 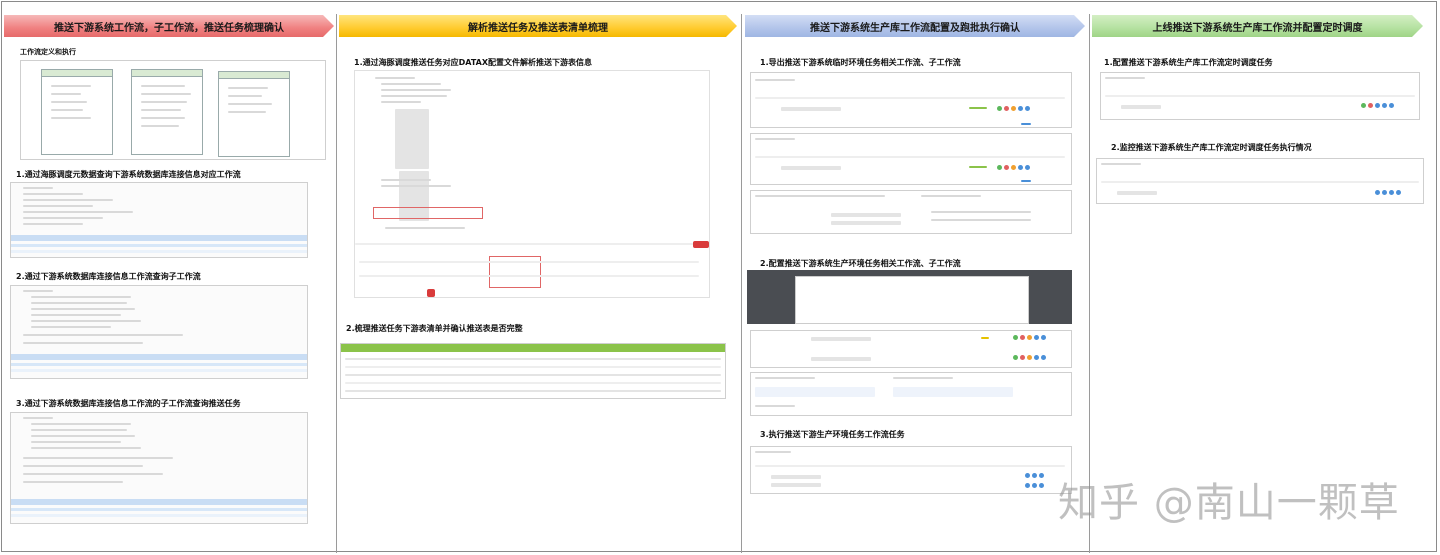 What do you see at coordinates (860, 62) in the screenshot?
I see `step-title: 1.导出推送下游系统临时环境任务相关工作流、子工作流` at bounding box center [860, 62].